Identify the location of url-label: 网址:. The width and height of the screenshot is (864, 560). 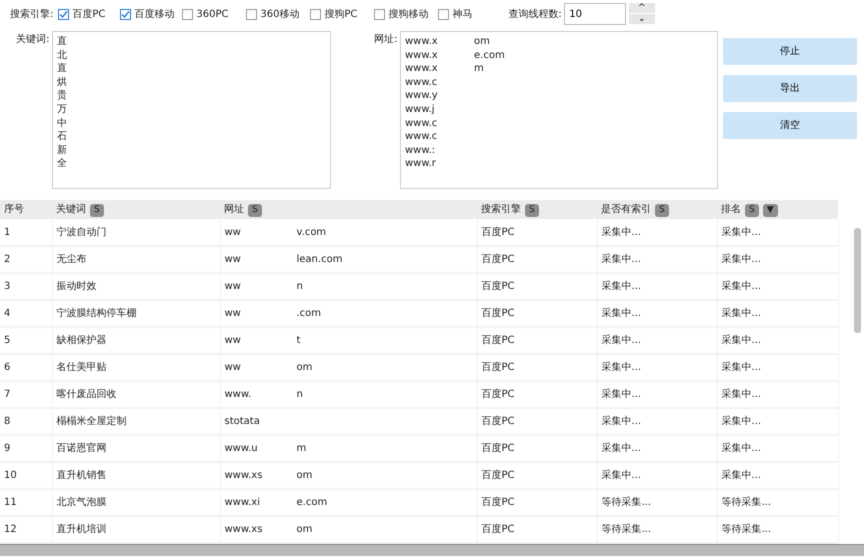
(386, 39).